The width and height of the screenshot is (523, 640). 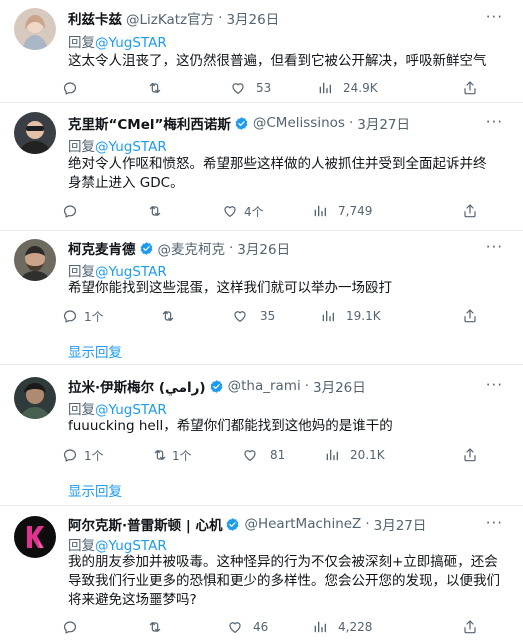 I want to click on views-button: 7,749, so click(x=342, y=211).